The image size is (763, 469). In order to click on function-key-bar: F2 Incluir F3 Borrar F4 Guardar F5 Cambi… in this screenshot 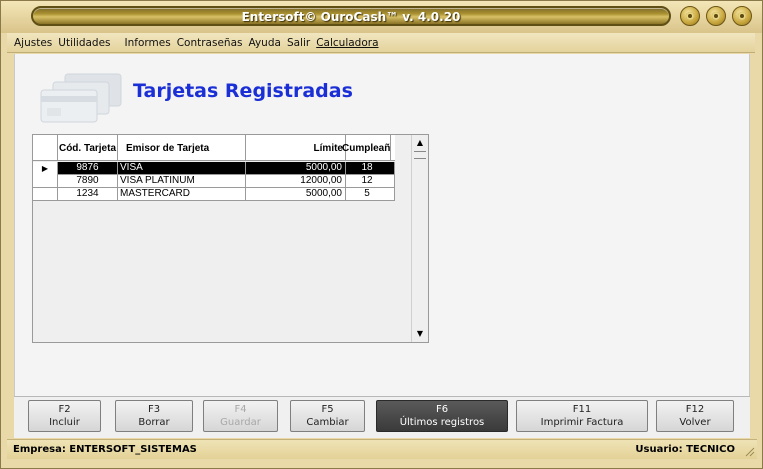, I will do `click(382, 417)`.